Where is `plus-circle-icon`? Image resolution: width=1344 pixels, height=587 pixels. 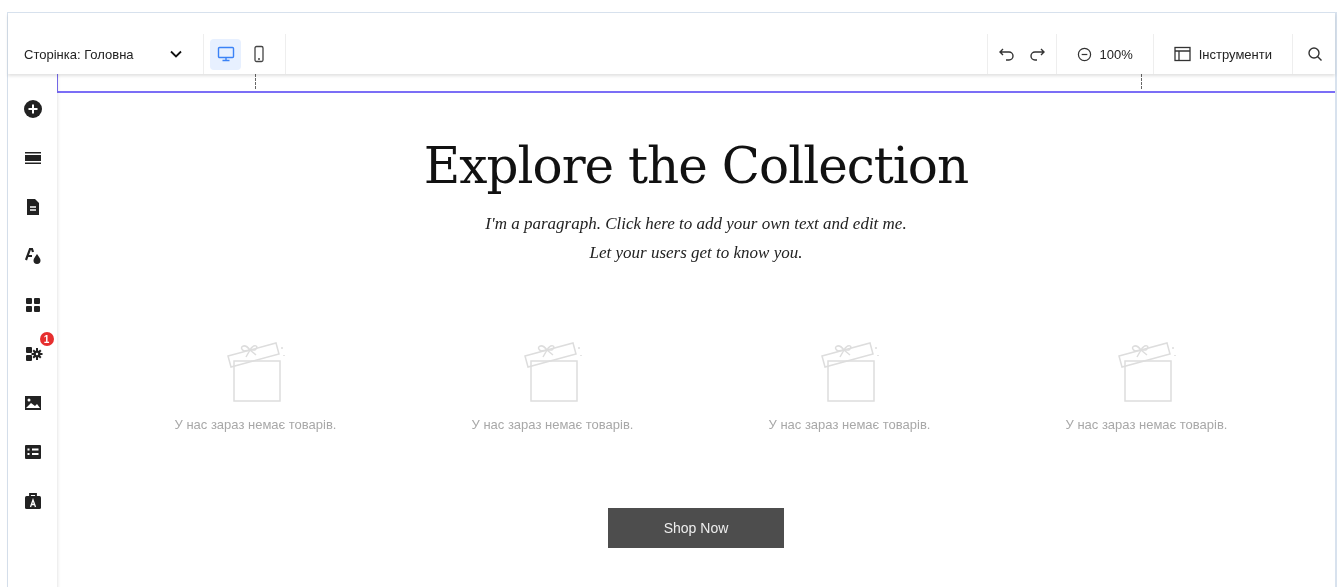
plus-circle-icon is located at coordinates (32, 109).